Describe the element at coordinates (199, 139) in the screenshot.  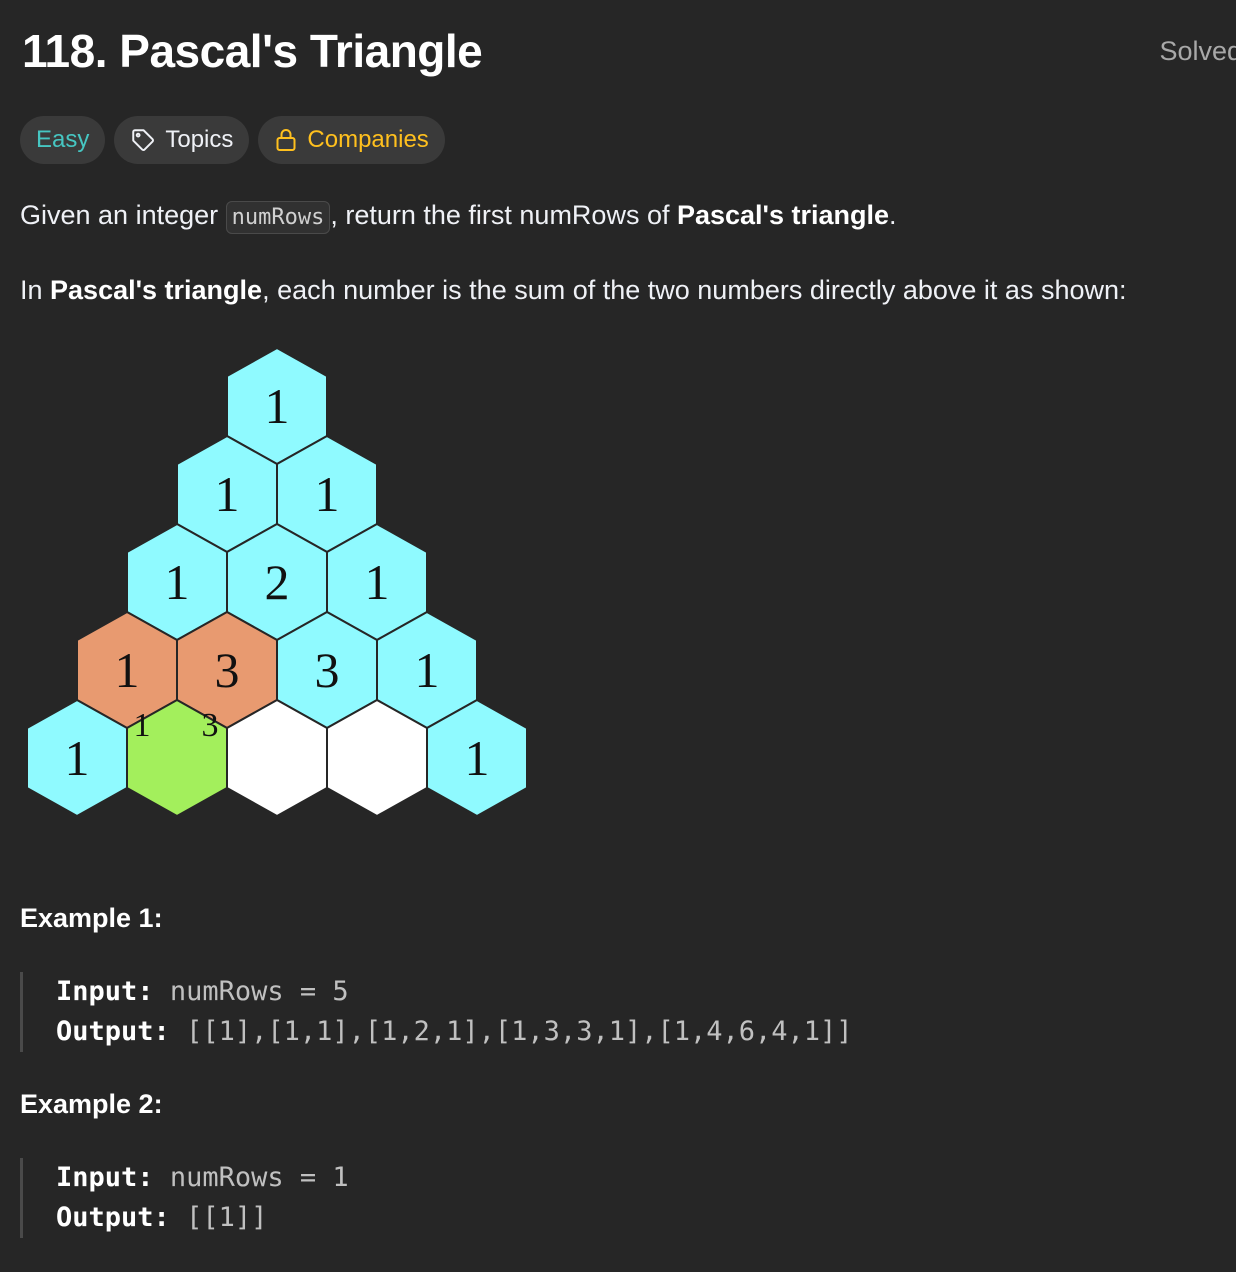
I see `topics-label: Topics` at that location.